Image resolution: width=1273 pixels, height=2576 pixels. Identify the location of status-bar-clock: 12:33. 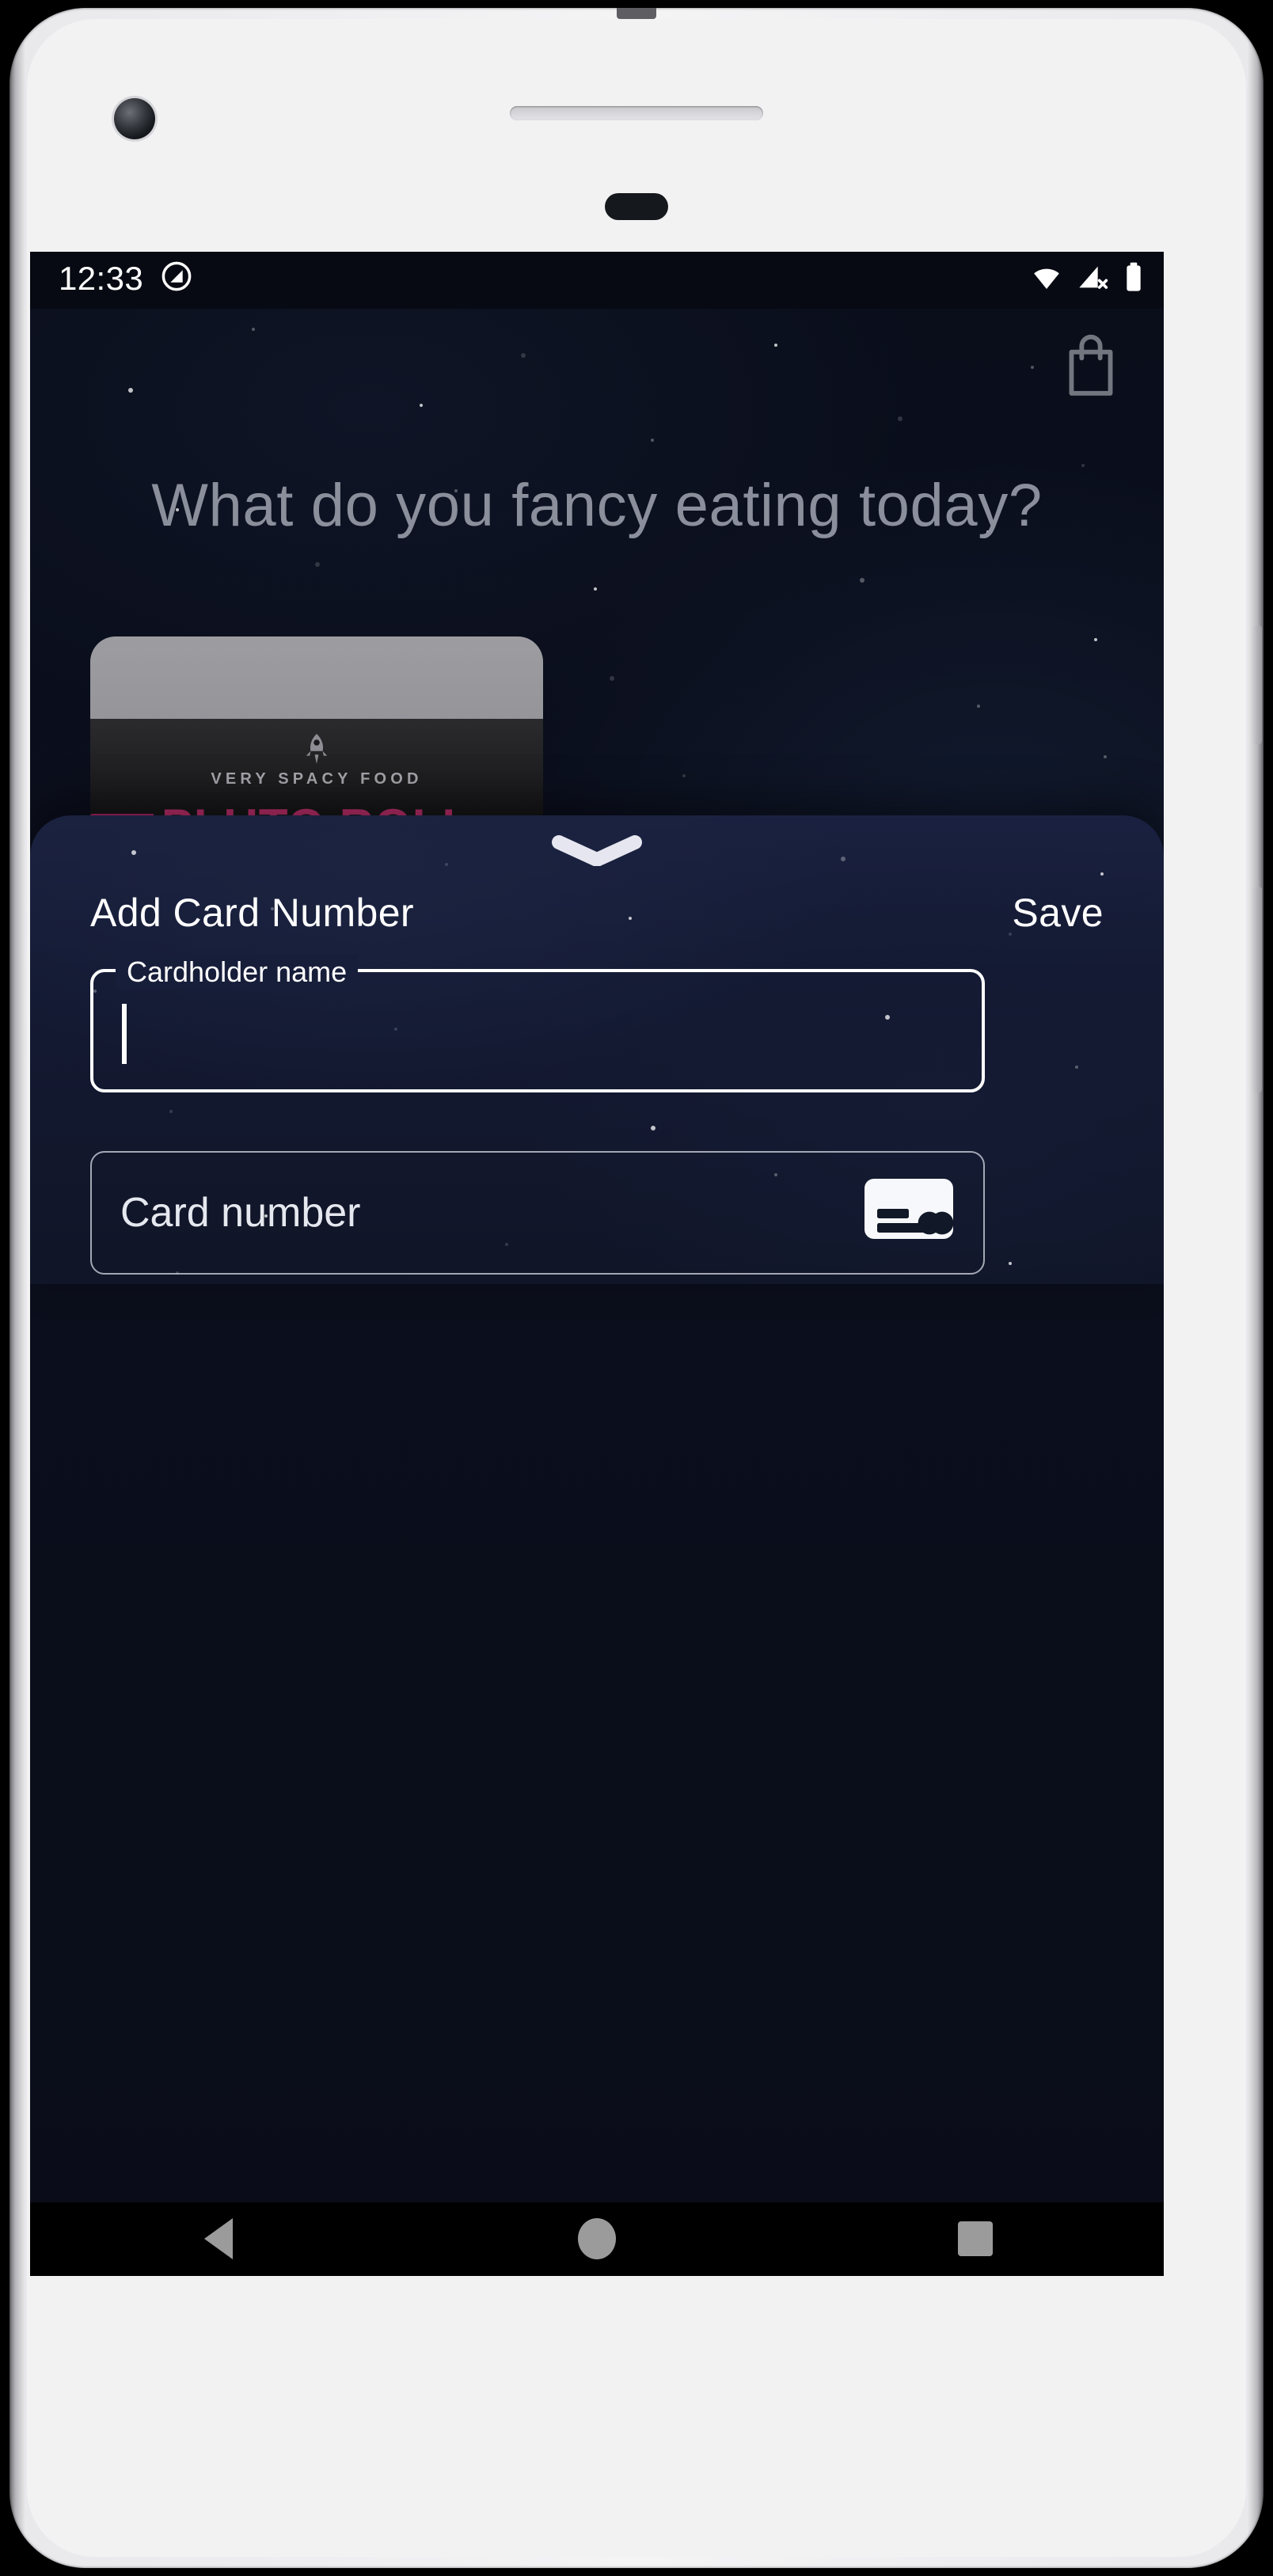
(101, 279).